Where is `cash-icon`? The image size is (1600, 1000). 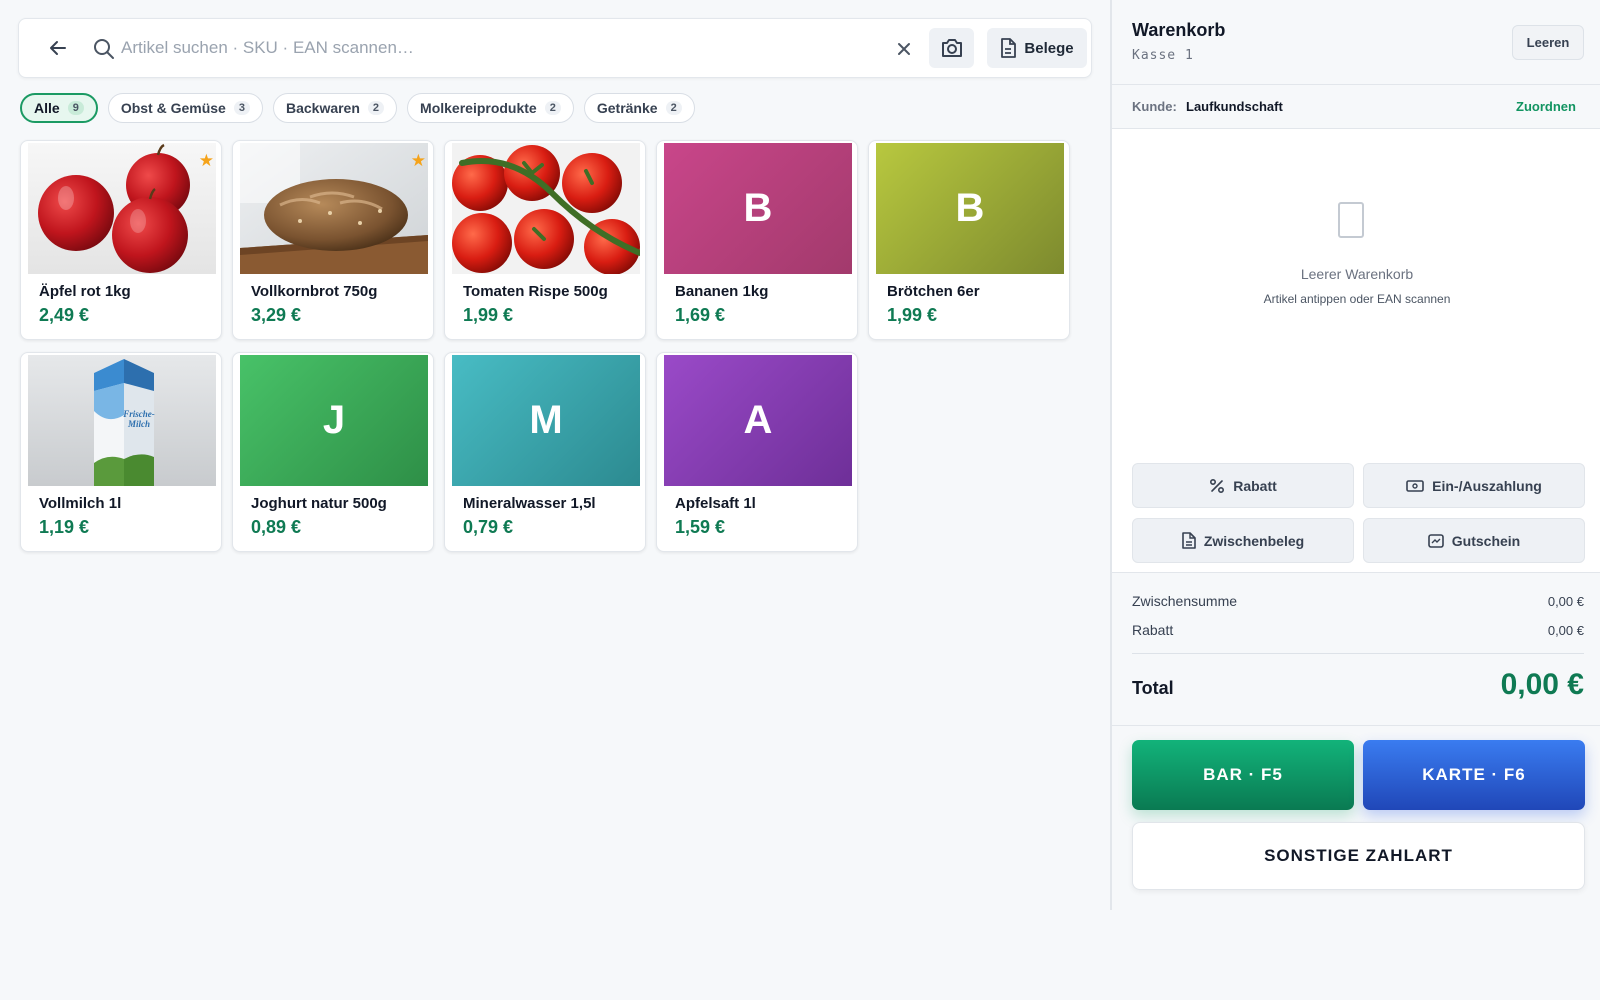
cash-icon is located at coordinates (1415, 485).